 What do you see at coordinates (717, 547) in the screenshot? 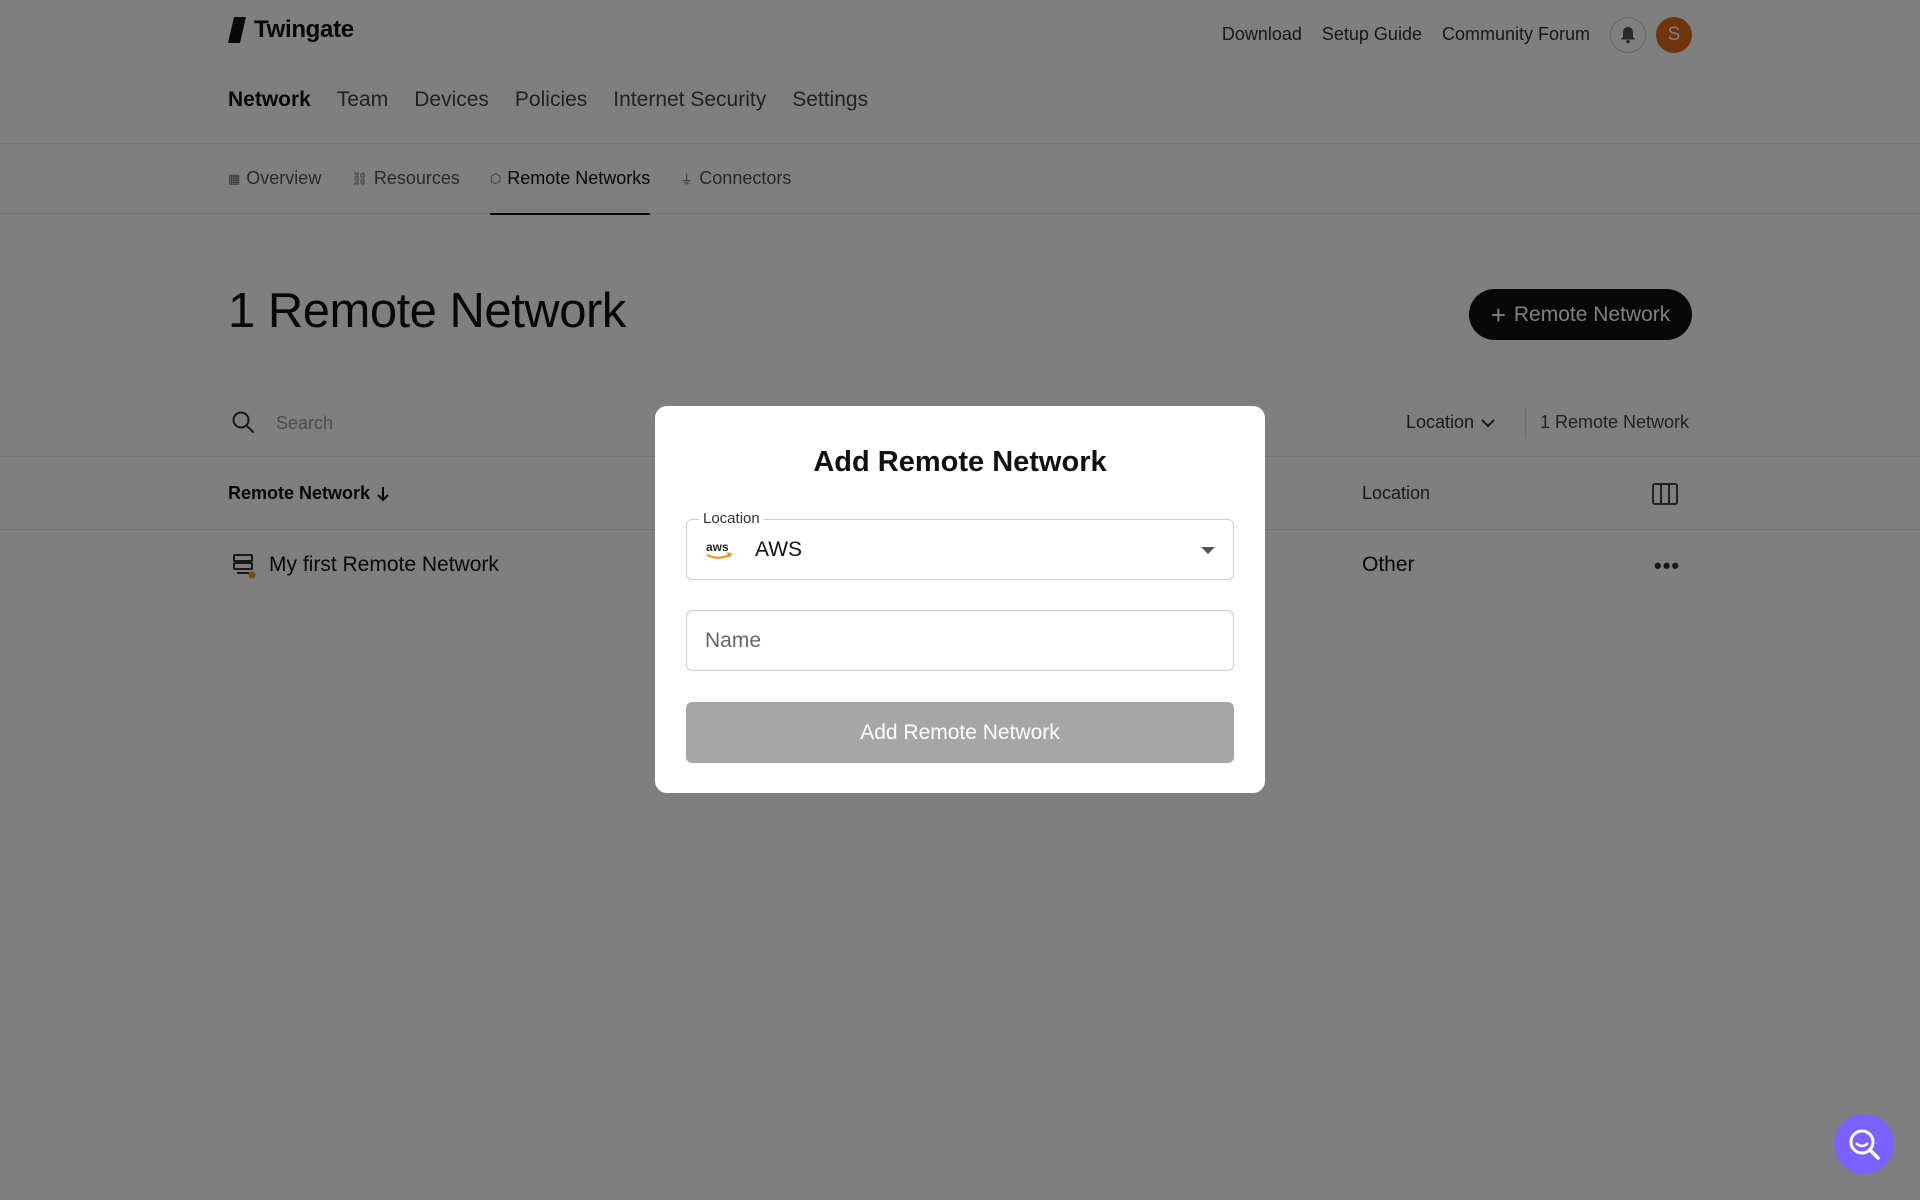
I see `aws-logo-text: aws` at bounding box center [717, 547].